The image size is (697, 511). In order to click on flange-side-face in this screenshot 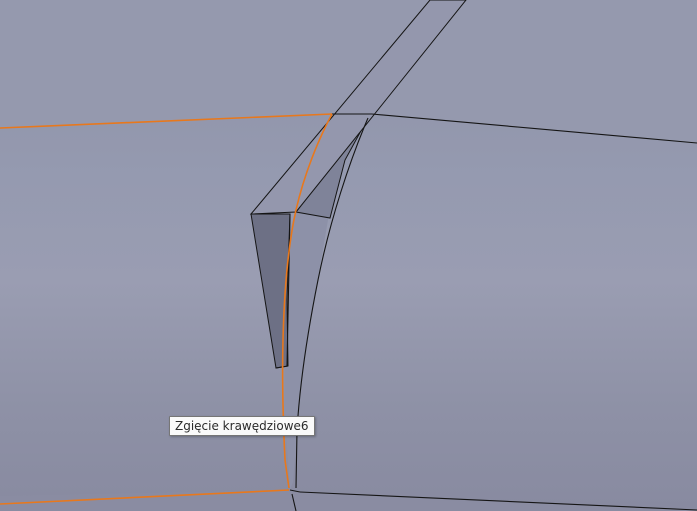, I will do `click(270, 291)`.